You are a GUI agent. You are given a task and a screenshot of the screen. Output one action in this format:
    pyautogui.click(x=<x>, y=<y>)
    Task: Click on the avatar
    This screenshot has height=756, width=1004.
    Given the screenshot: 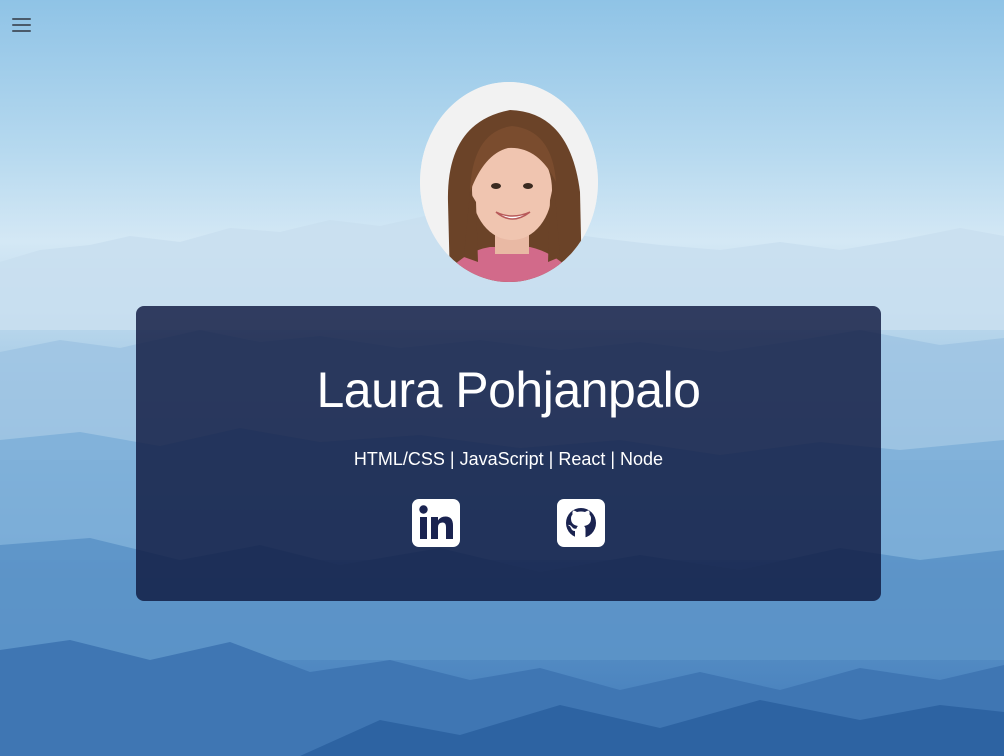 What is the action you would take?
    pyautogui.click(x=509, y=182)
    